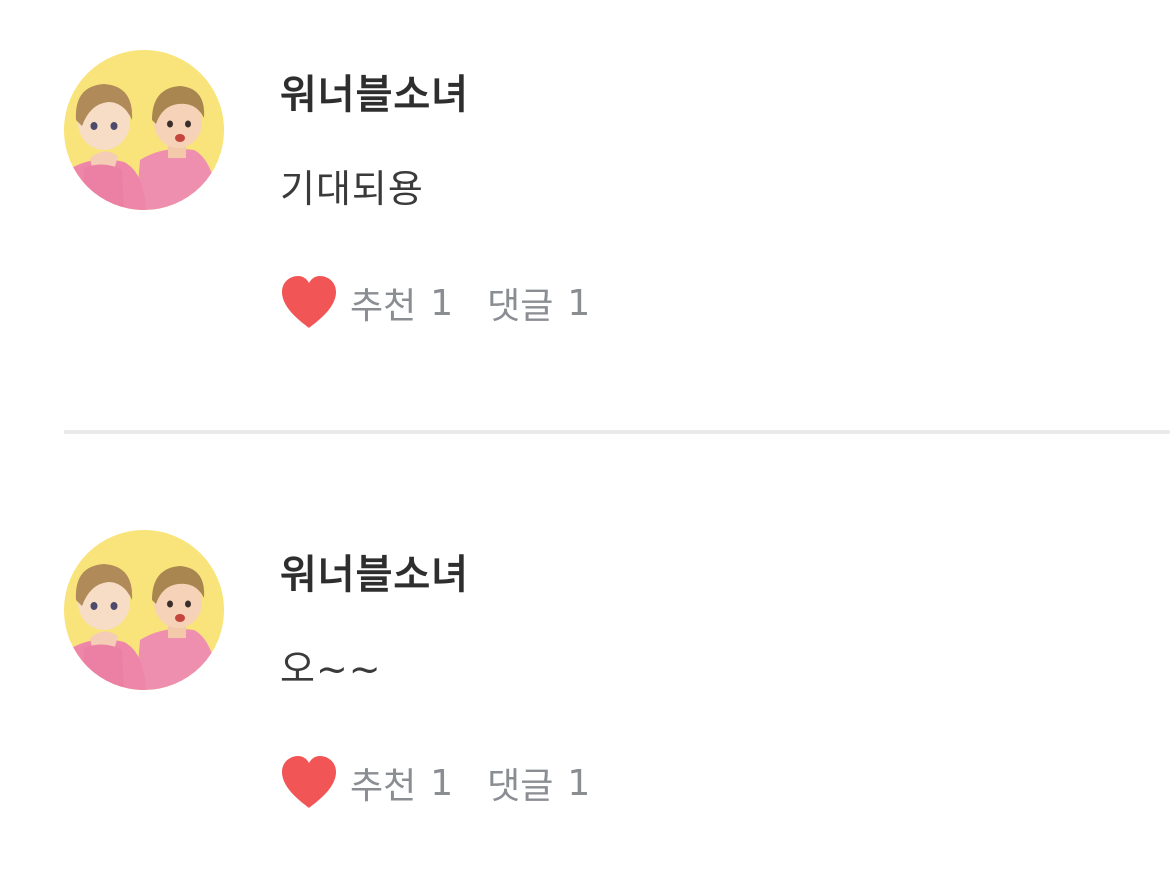 The height and width of the screenshot is (880, 1170). I want to click on comment-text: 기대되용, so click(352, 189).